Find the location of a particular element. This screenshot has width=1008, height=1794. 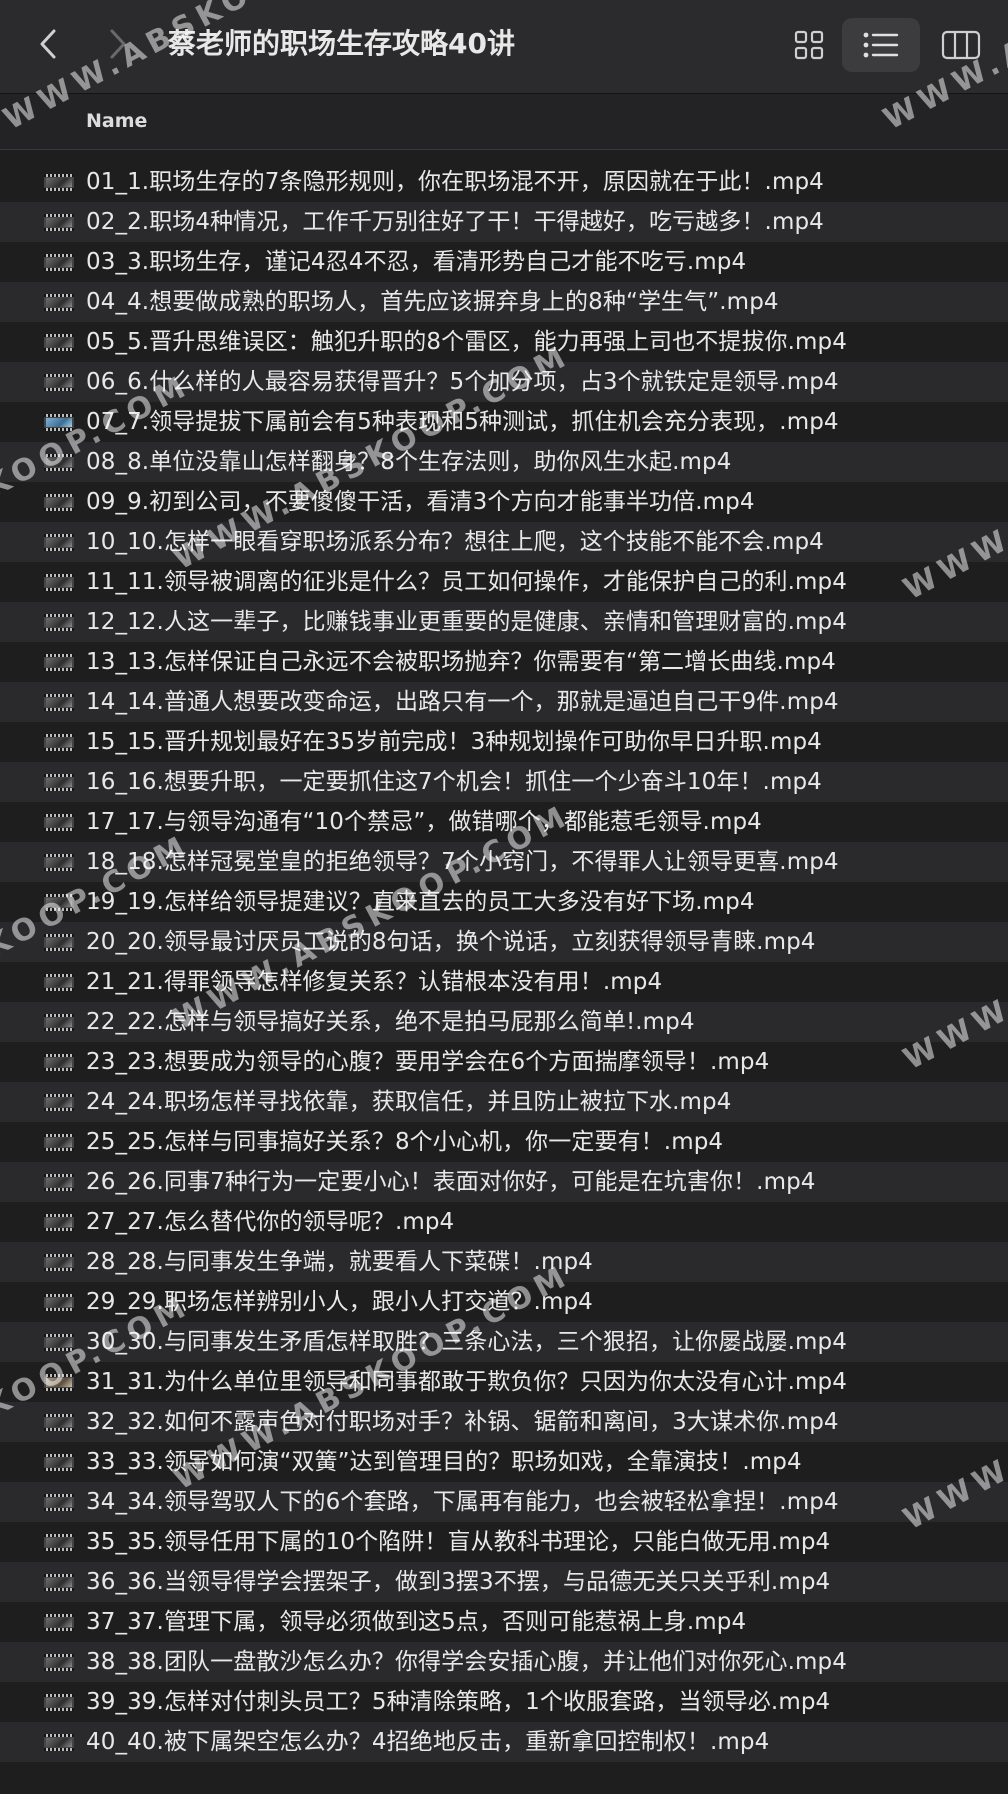

grid-view-button is located at coordinates (809, 45).